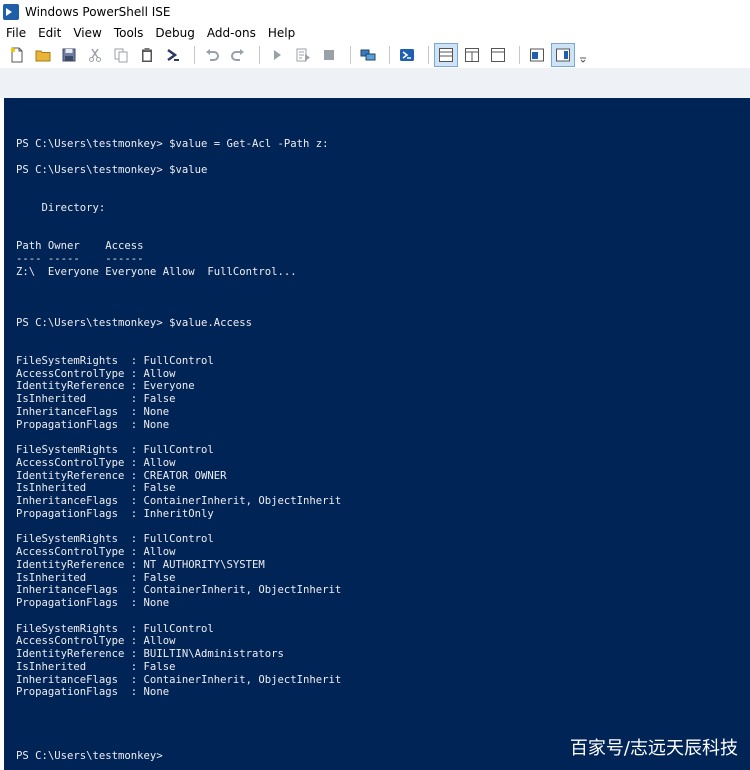 Image resolution: width=750 pixels, height=770 pixels. What do you see at coordinates (69, 55) in the screenshot?
I see `save-icon` at bounding box center [69, 55].